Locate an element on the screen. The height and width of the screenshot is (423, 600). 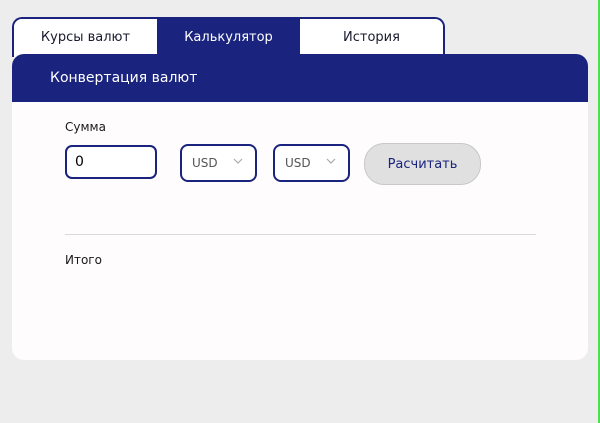
amount-label: Сумма is located at coordinates (85, 127).